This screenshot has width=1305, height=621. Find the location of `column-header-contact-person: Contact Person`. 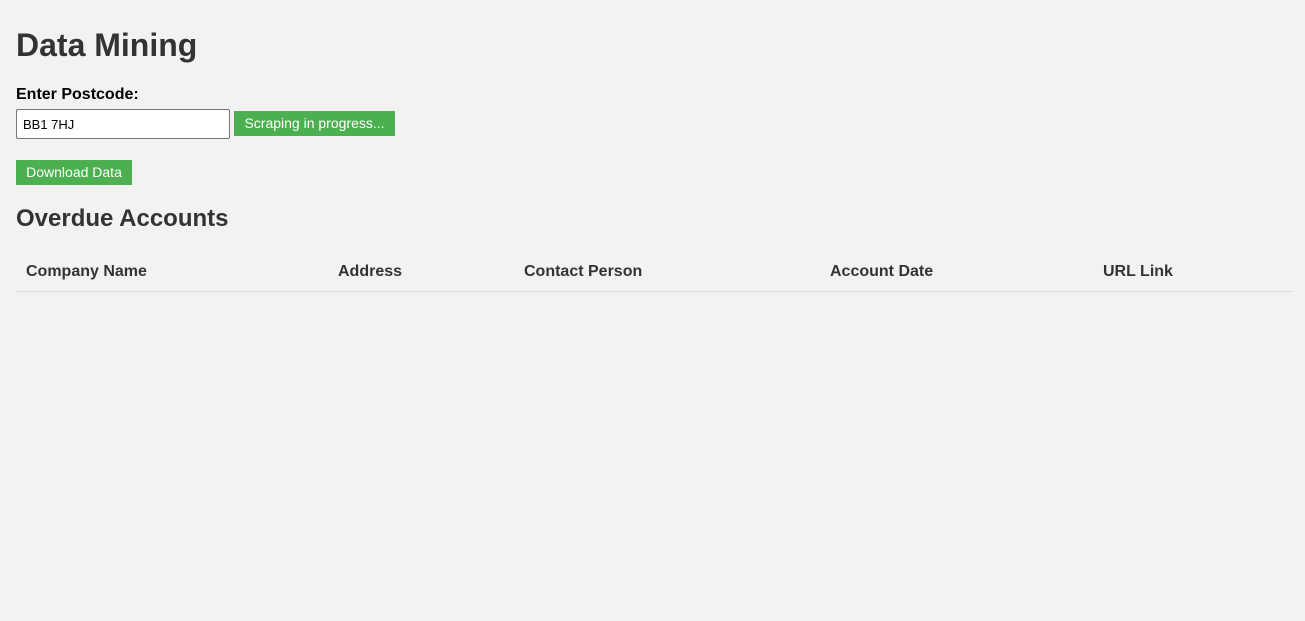

column-header-contact-person: Contact Person is located at coordinates (667, 272).